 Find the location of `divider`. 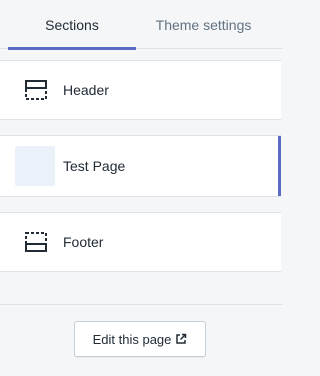

divider is located at coordinates (141, 304).